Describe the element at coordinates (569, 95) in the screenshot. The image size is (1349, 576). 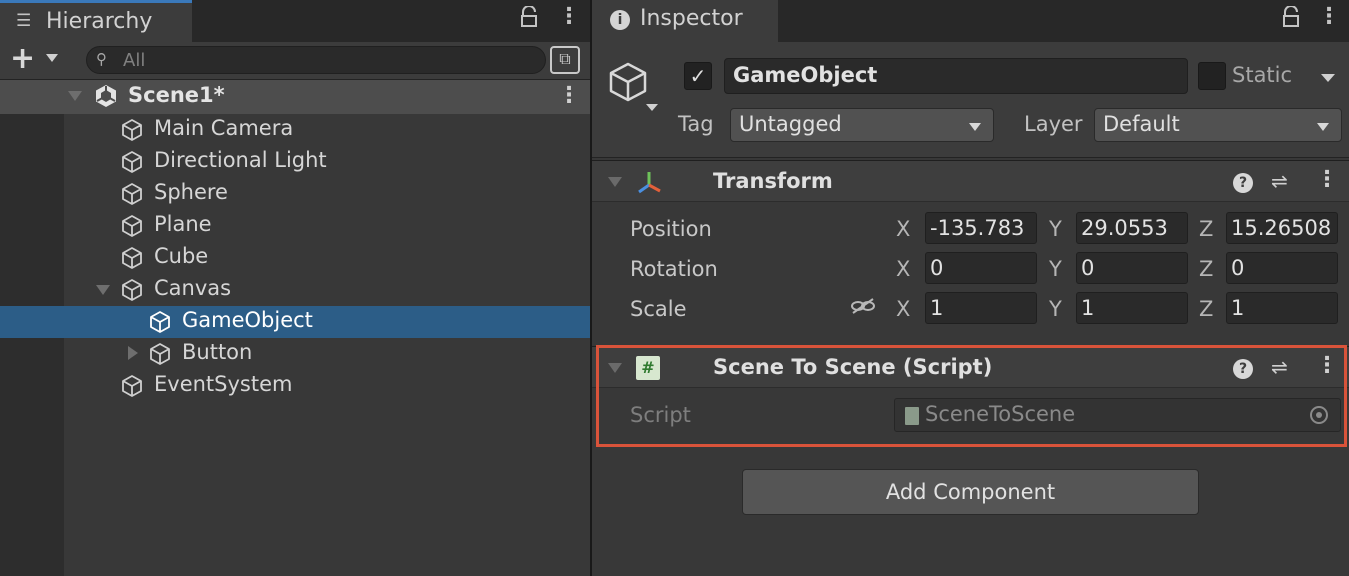
I see `scene-menu-icon: ⋮` at that location.